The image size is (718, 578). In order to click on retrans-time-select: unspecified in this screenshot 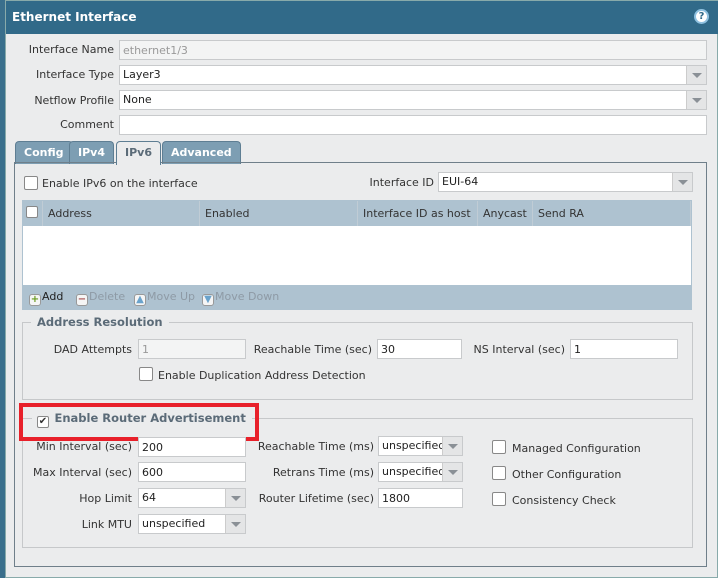, I will do `click(420, 472)`.